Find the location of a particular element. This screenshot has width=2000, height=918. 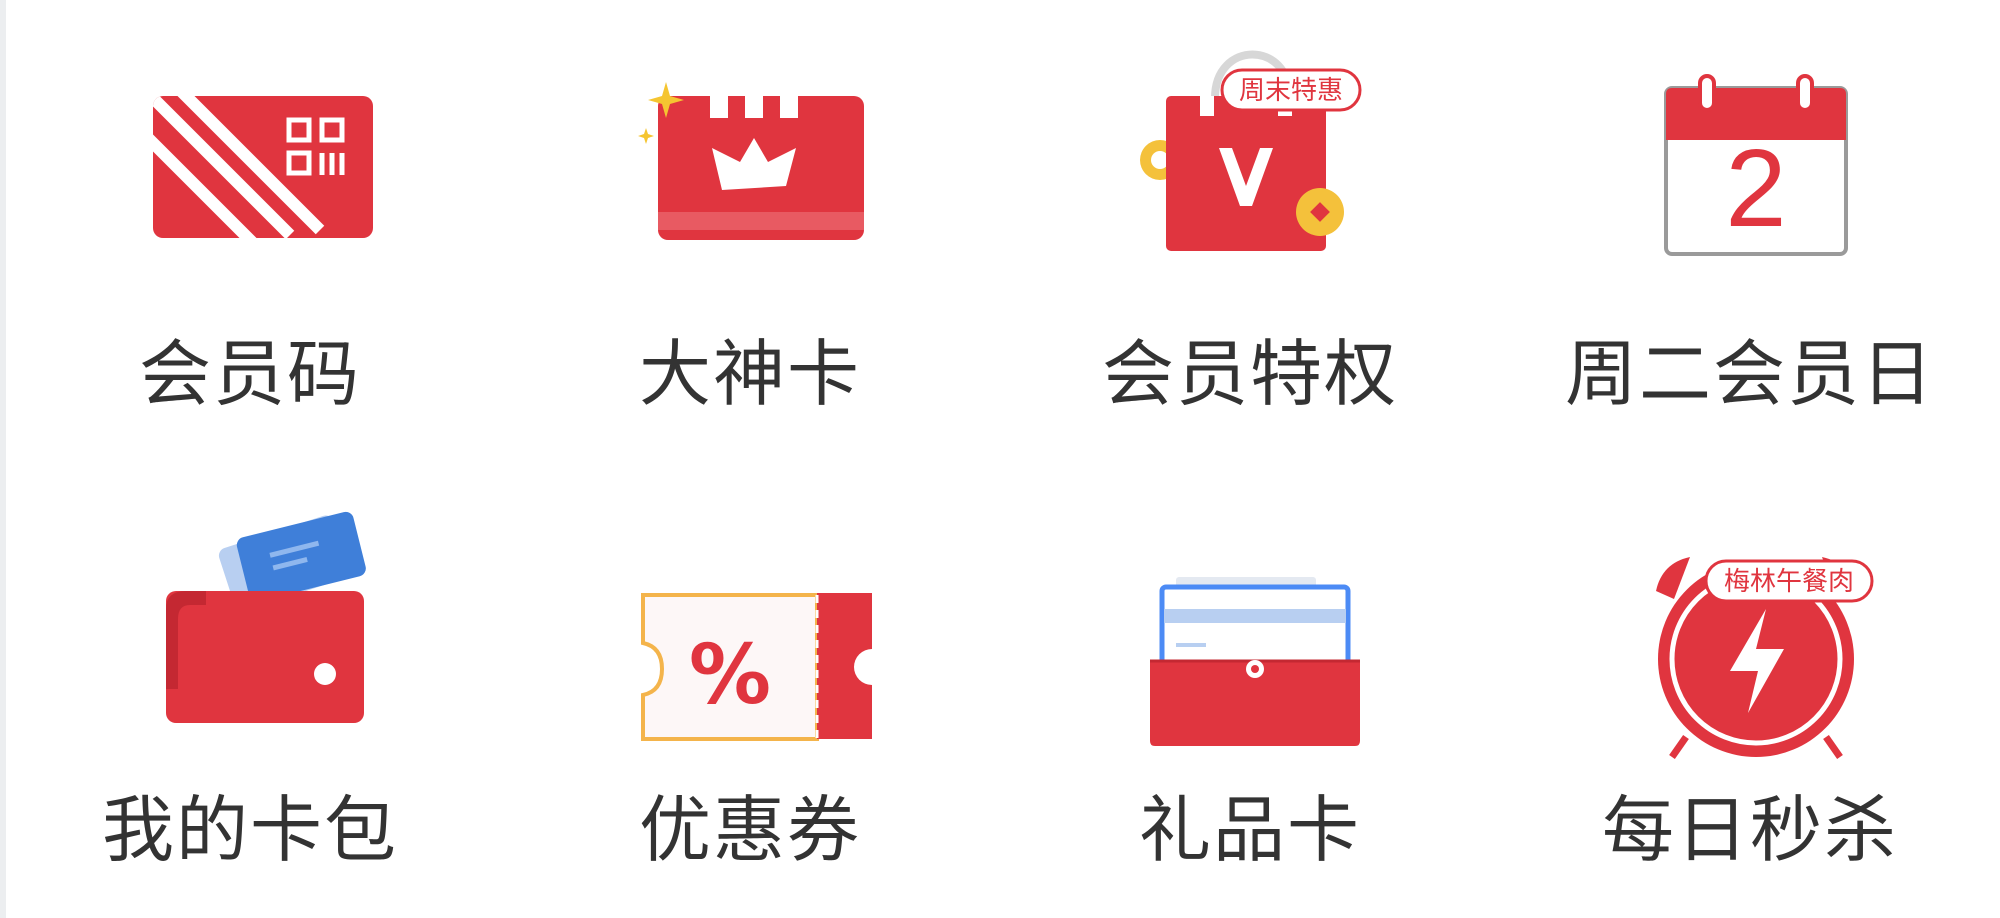

spam-deal-badge: 梅林午餐肉 is located at coordinates (1789, 582).